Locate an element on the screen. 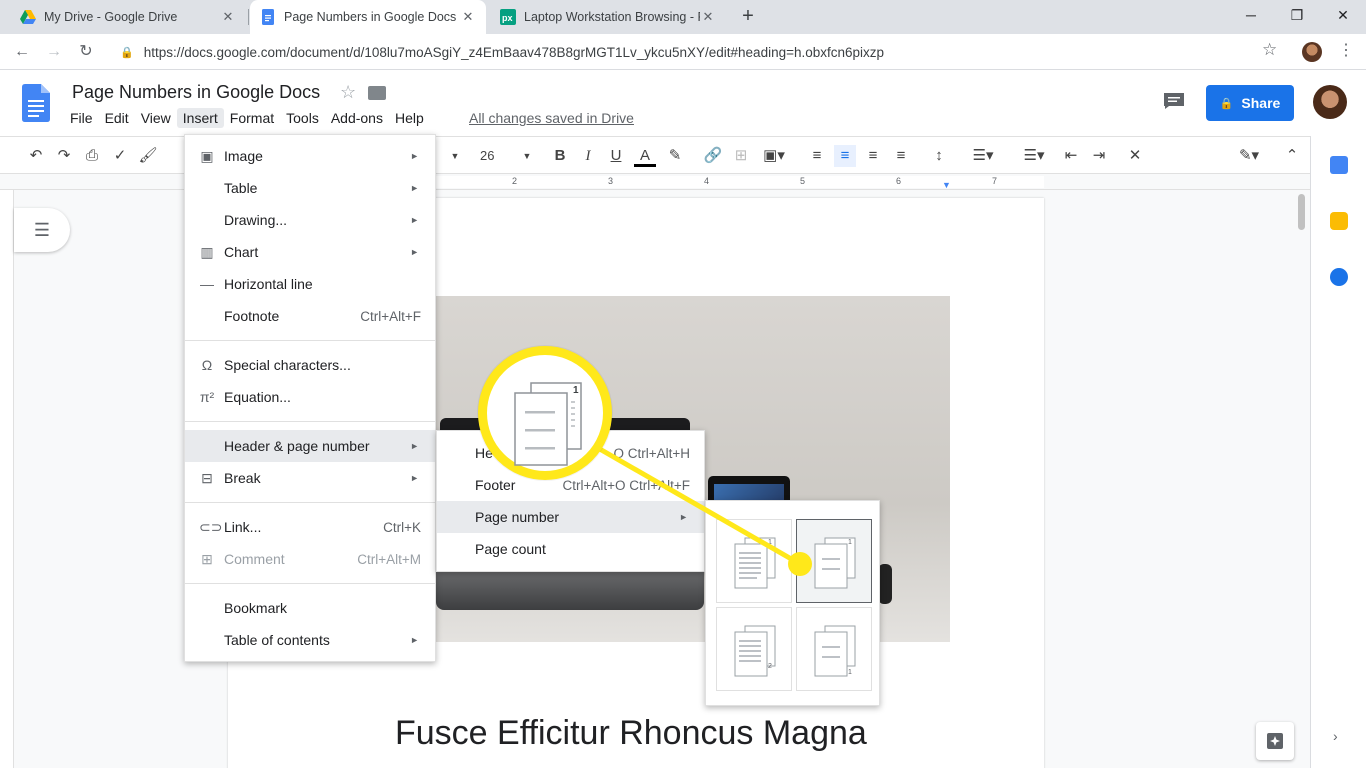 This screenshot has width=1366, height=768. tab-my-drive: My Drive - Google Drive ✕ is located at coordinates (128, 17).